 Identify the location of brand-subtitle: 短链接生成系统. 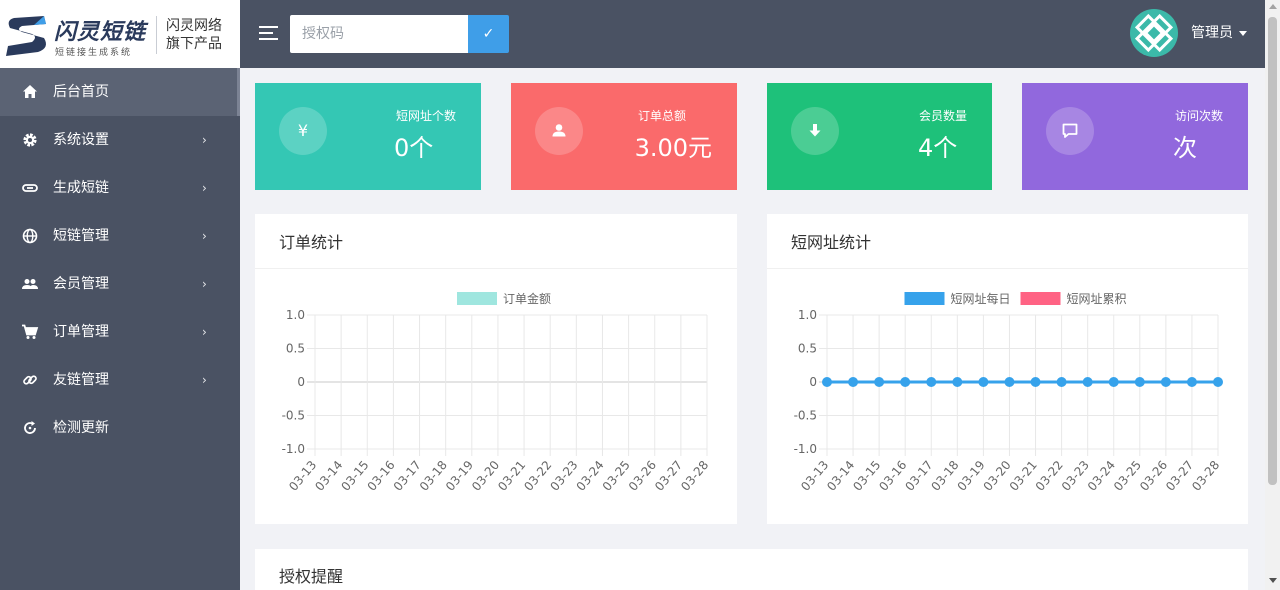
(94, 53).